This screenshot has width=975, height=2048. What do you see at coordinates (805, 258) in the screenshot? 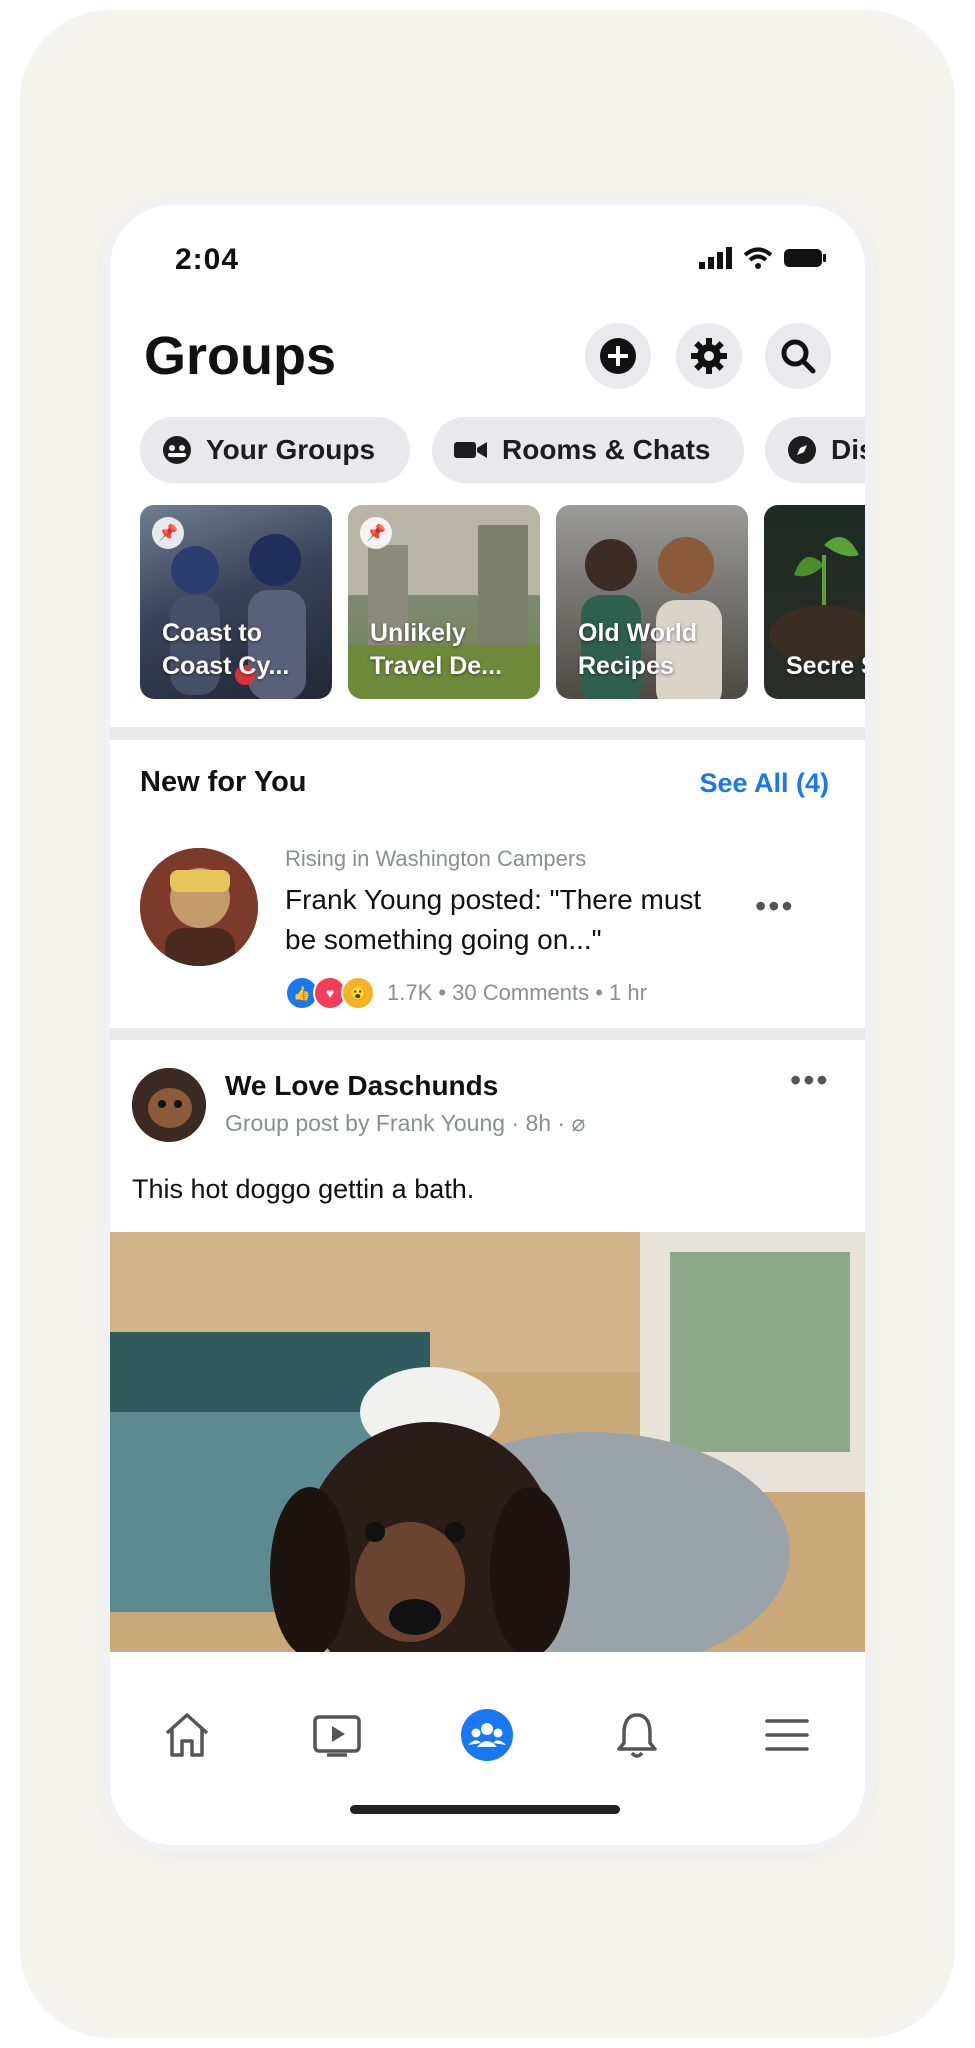
I see `battery-icon` at bounding box center [805, 258].